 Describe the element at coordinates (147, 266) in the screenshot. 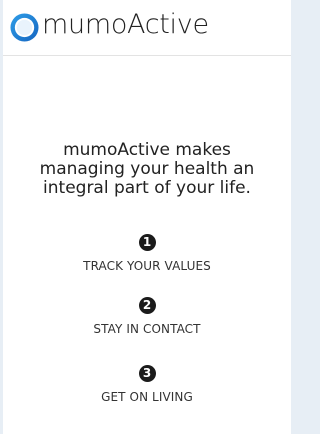

I see `step-label: TRACK YOUR VALUES` at that location.